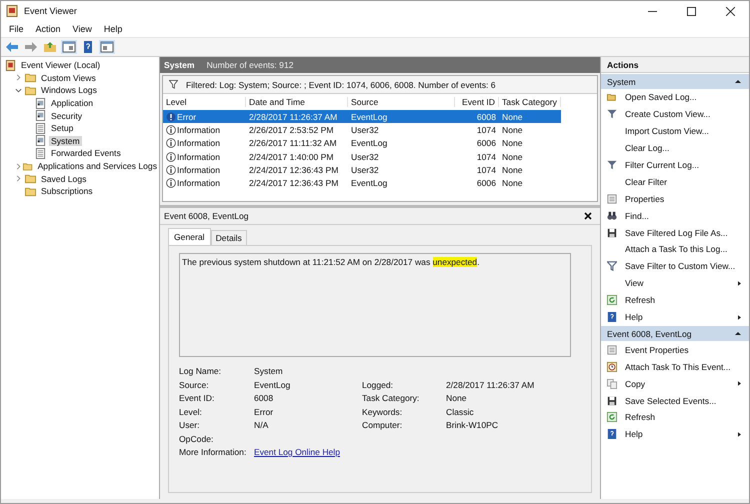 The image size is (750, 504). I want to click on folder-up-icon, so click(50, 47).